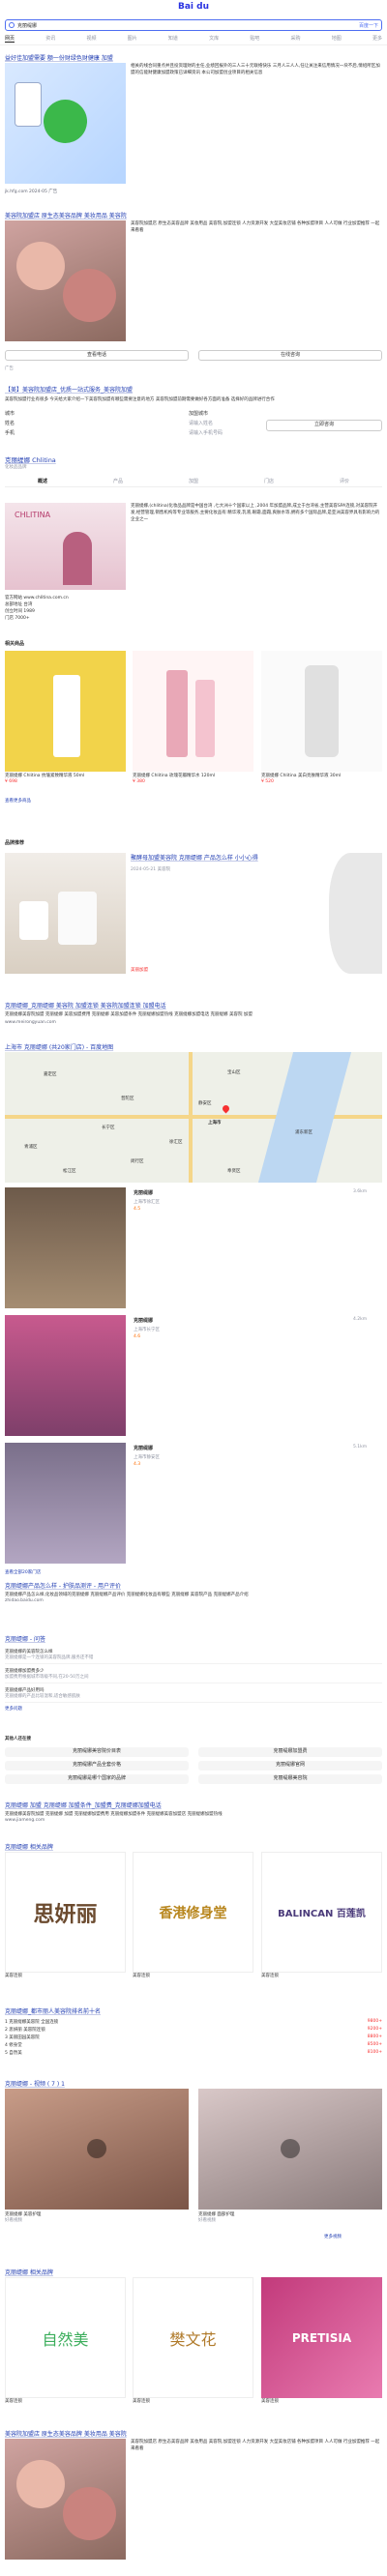  What do you see at coordinates (50, 39) in the screenshot?
I see `tab-news: 资讯` at bounding box center [50, 39].